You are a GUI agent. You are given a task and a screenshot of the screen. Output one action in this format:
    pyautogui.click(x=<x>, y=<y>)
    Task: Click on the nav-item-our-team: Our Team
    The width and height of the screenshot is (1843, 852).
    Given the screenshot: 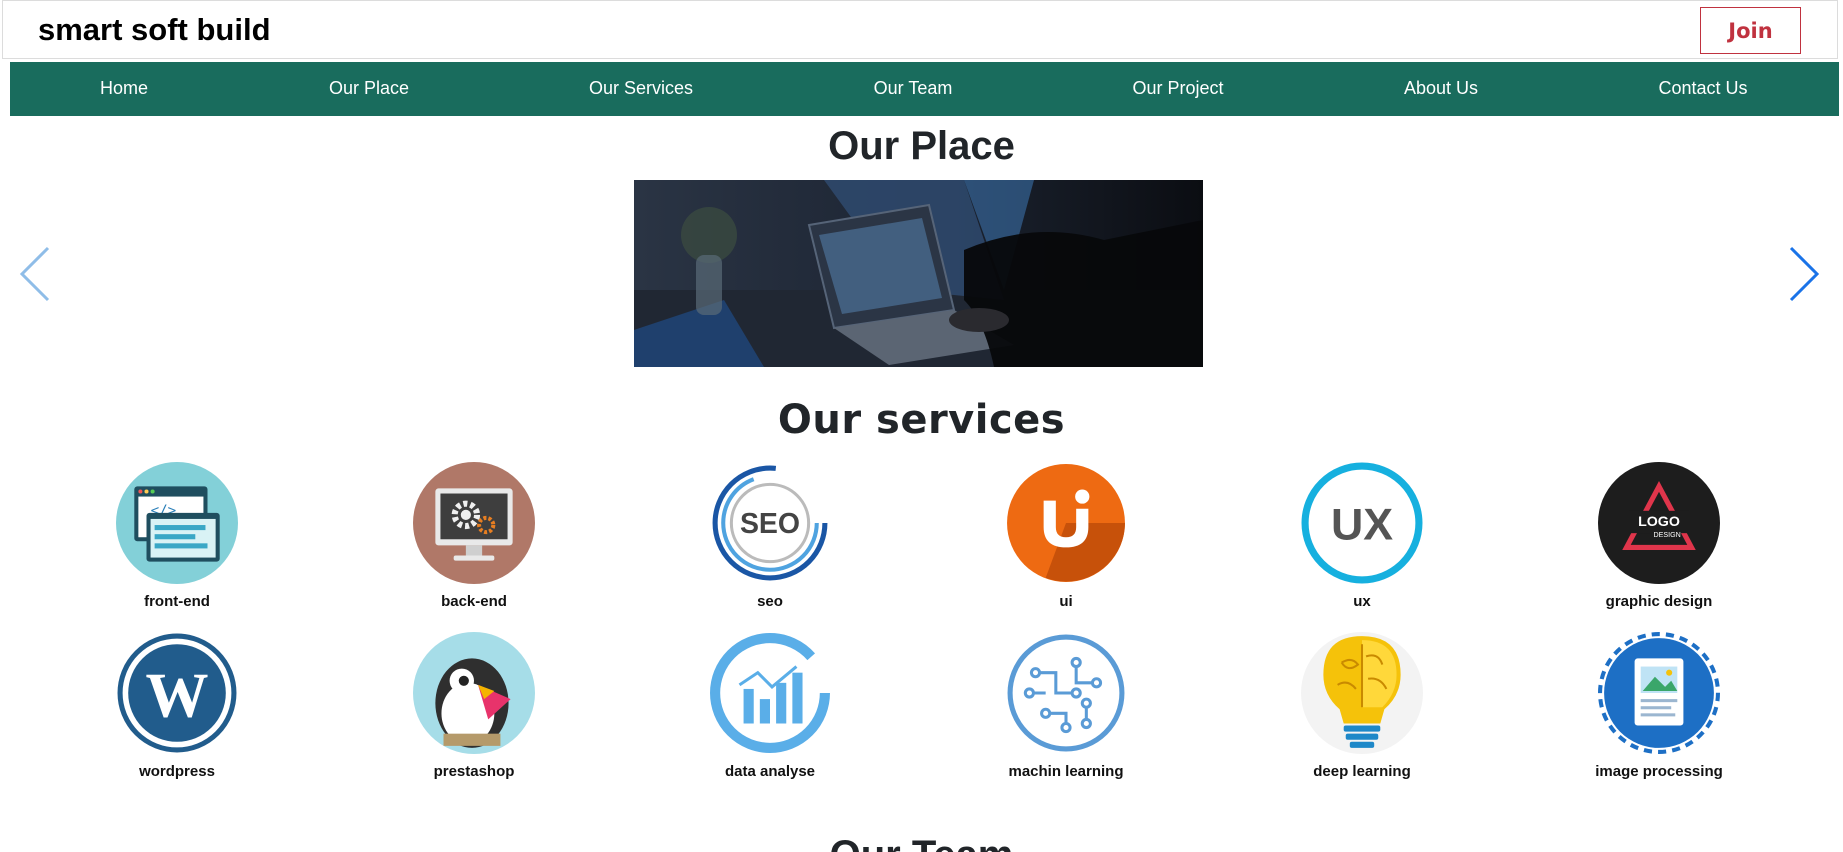 What is the action you would take?
    pyautogui.click(x=913, y=88)
    